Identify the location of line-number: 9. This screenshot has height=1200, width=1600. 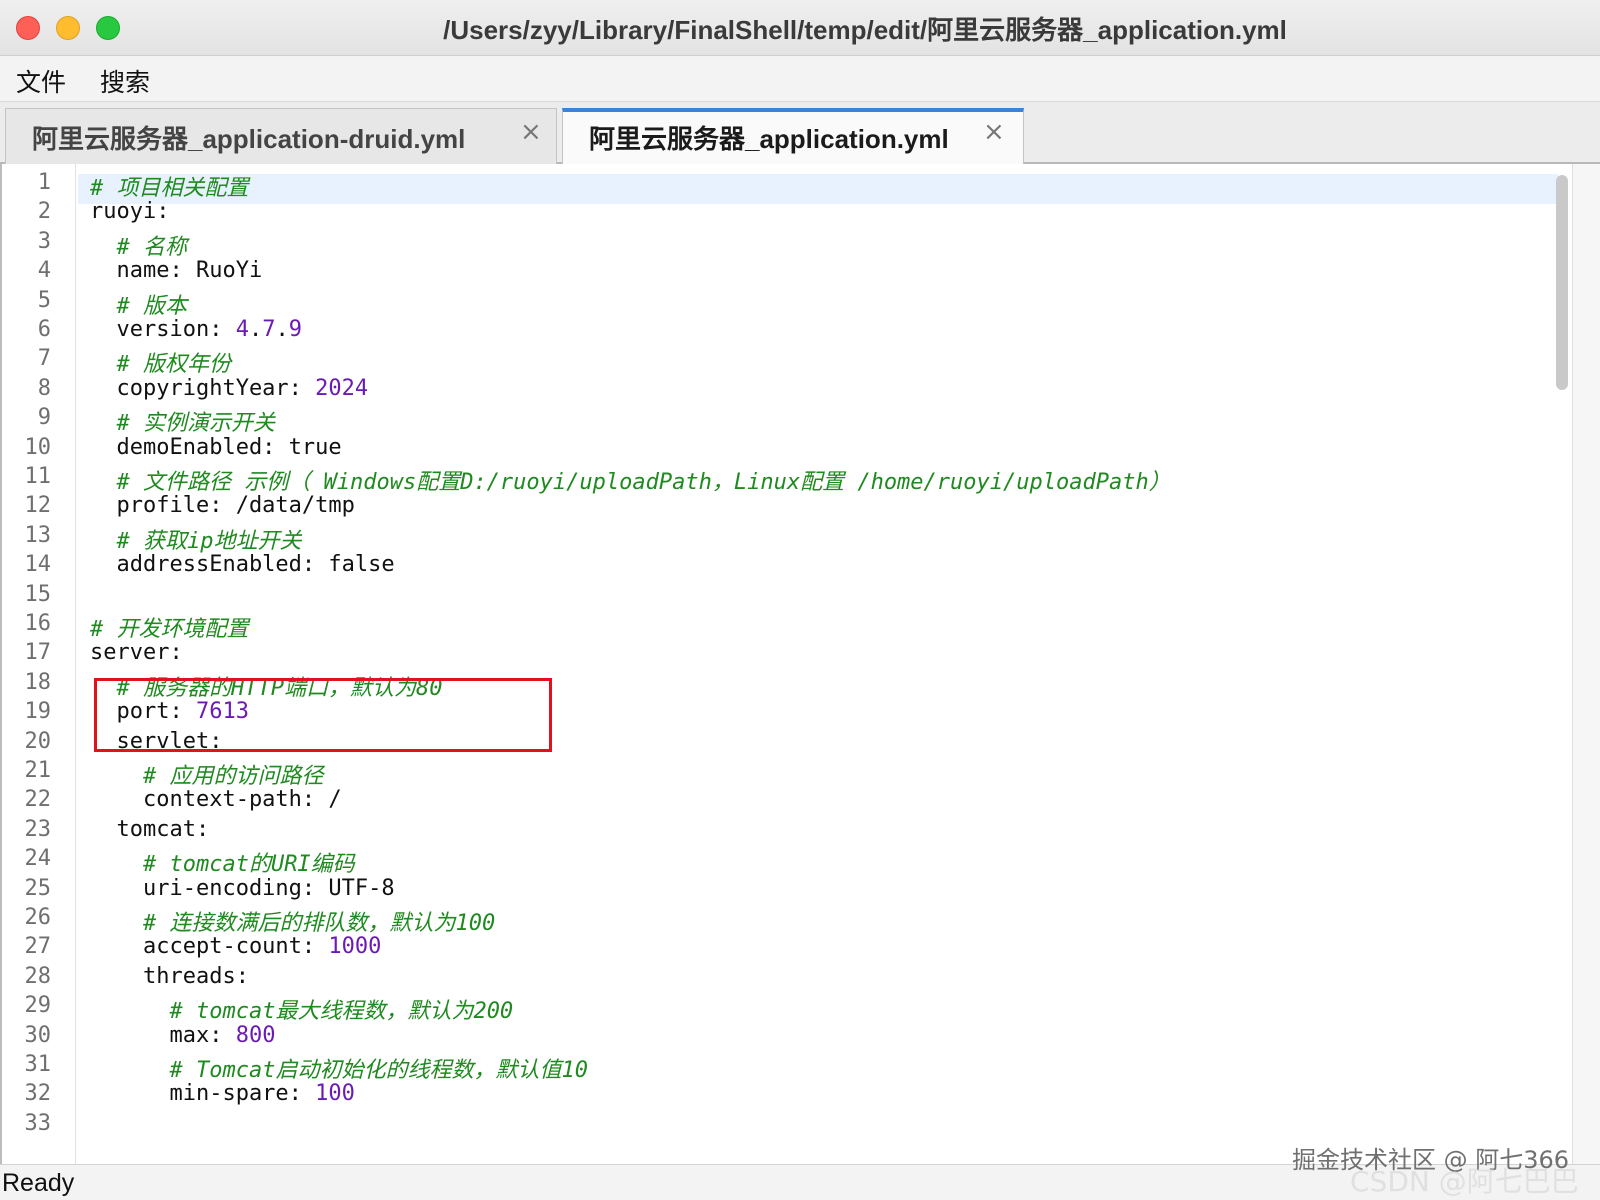
(44, 418).